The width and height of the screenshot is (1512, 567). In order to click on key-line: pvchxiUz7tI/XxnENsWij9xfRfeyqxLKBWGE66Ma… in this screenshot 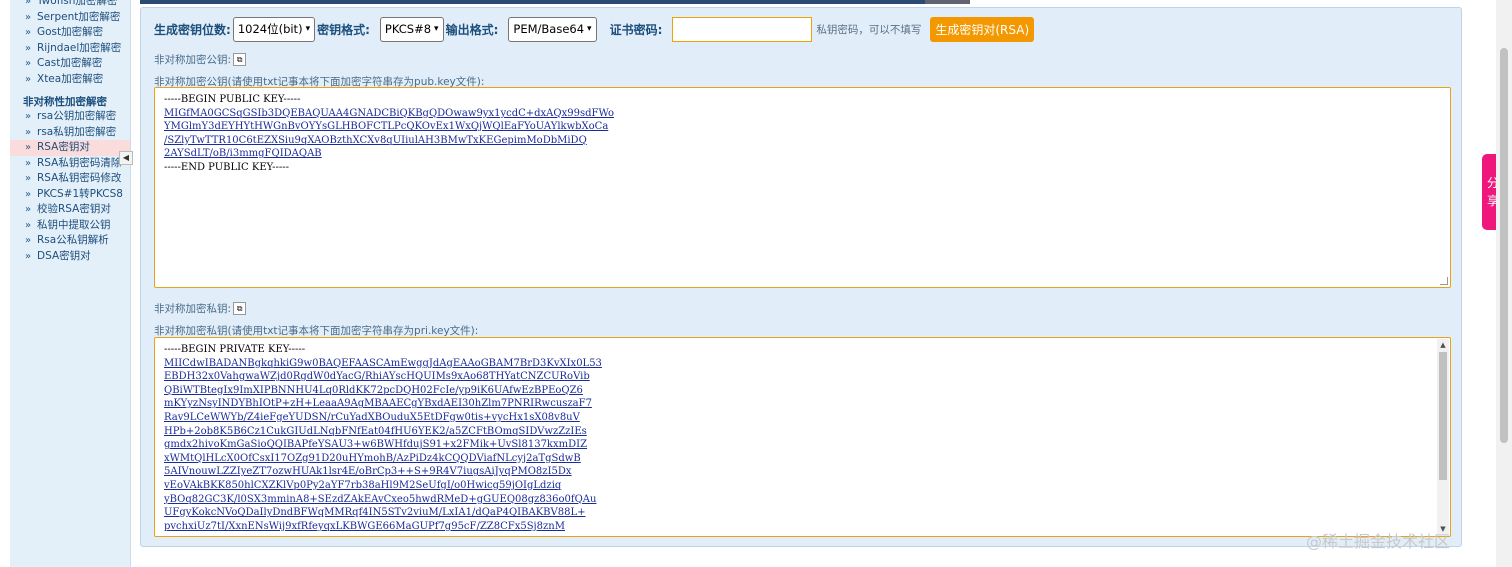, I will do `click(364, 526)`.